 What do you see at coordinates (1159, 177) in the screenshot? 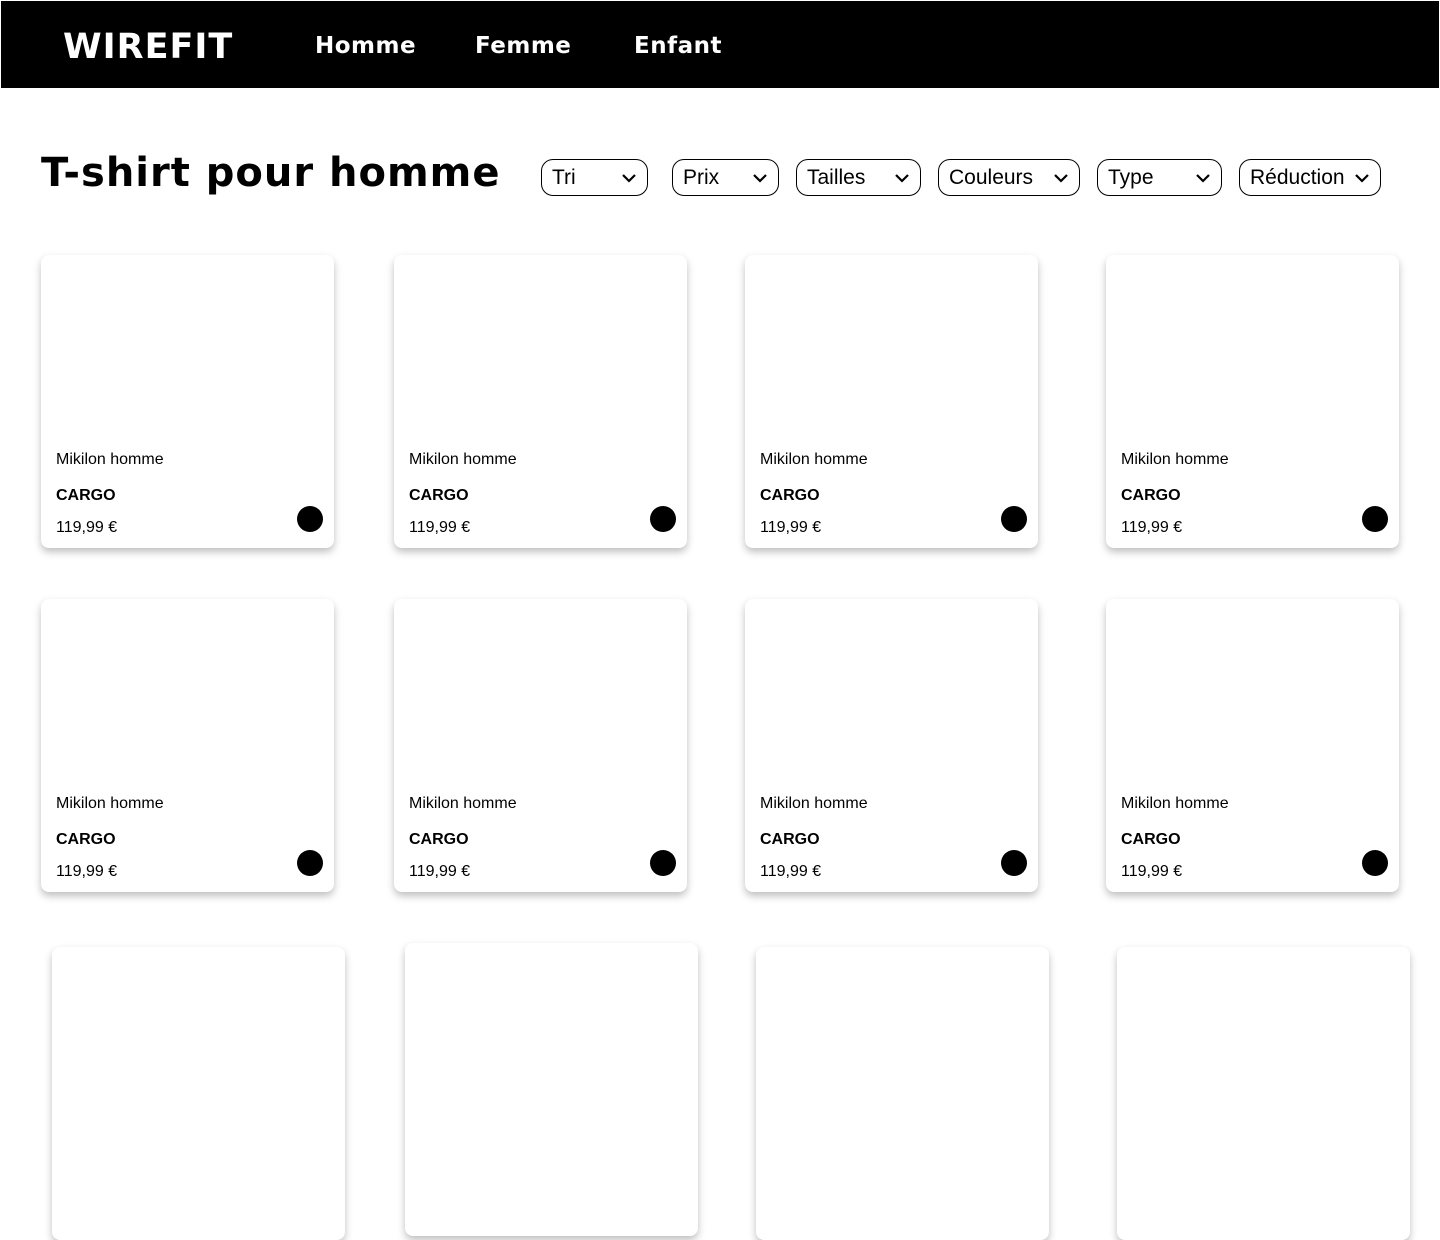
I see `filter-dropdown-4: Type` at bounding box center [1159, 177].